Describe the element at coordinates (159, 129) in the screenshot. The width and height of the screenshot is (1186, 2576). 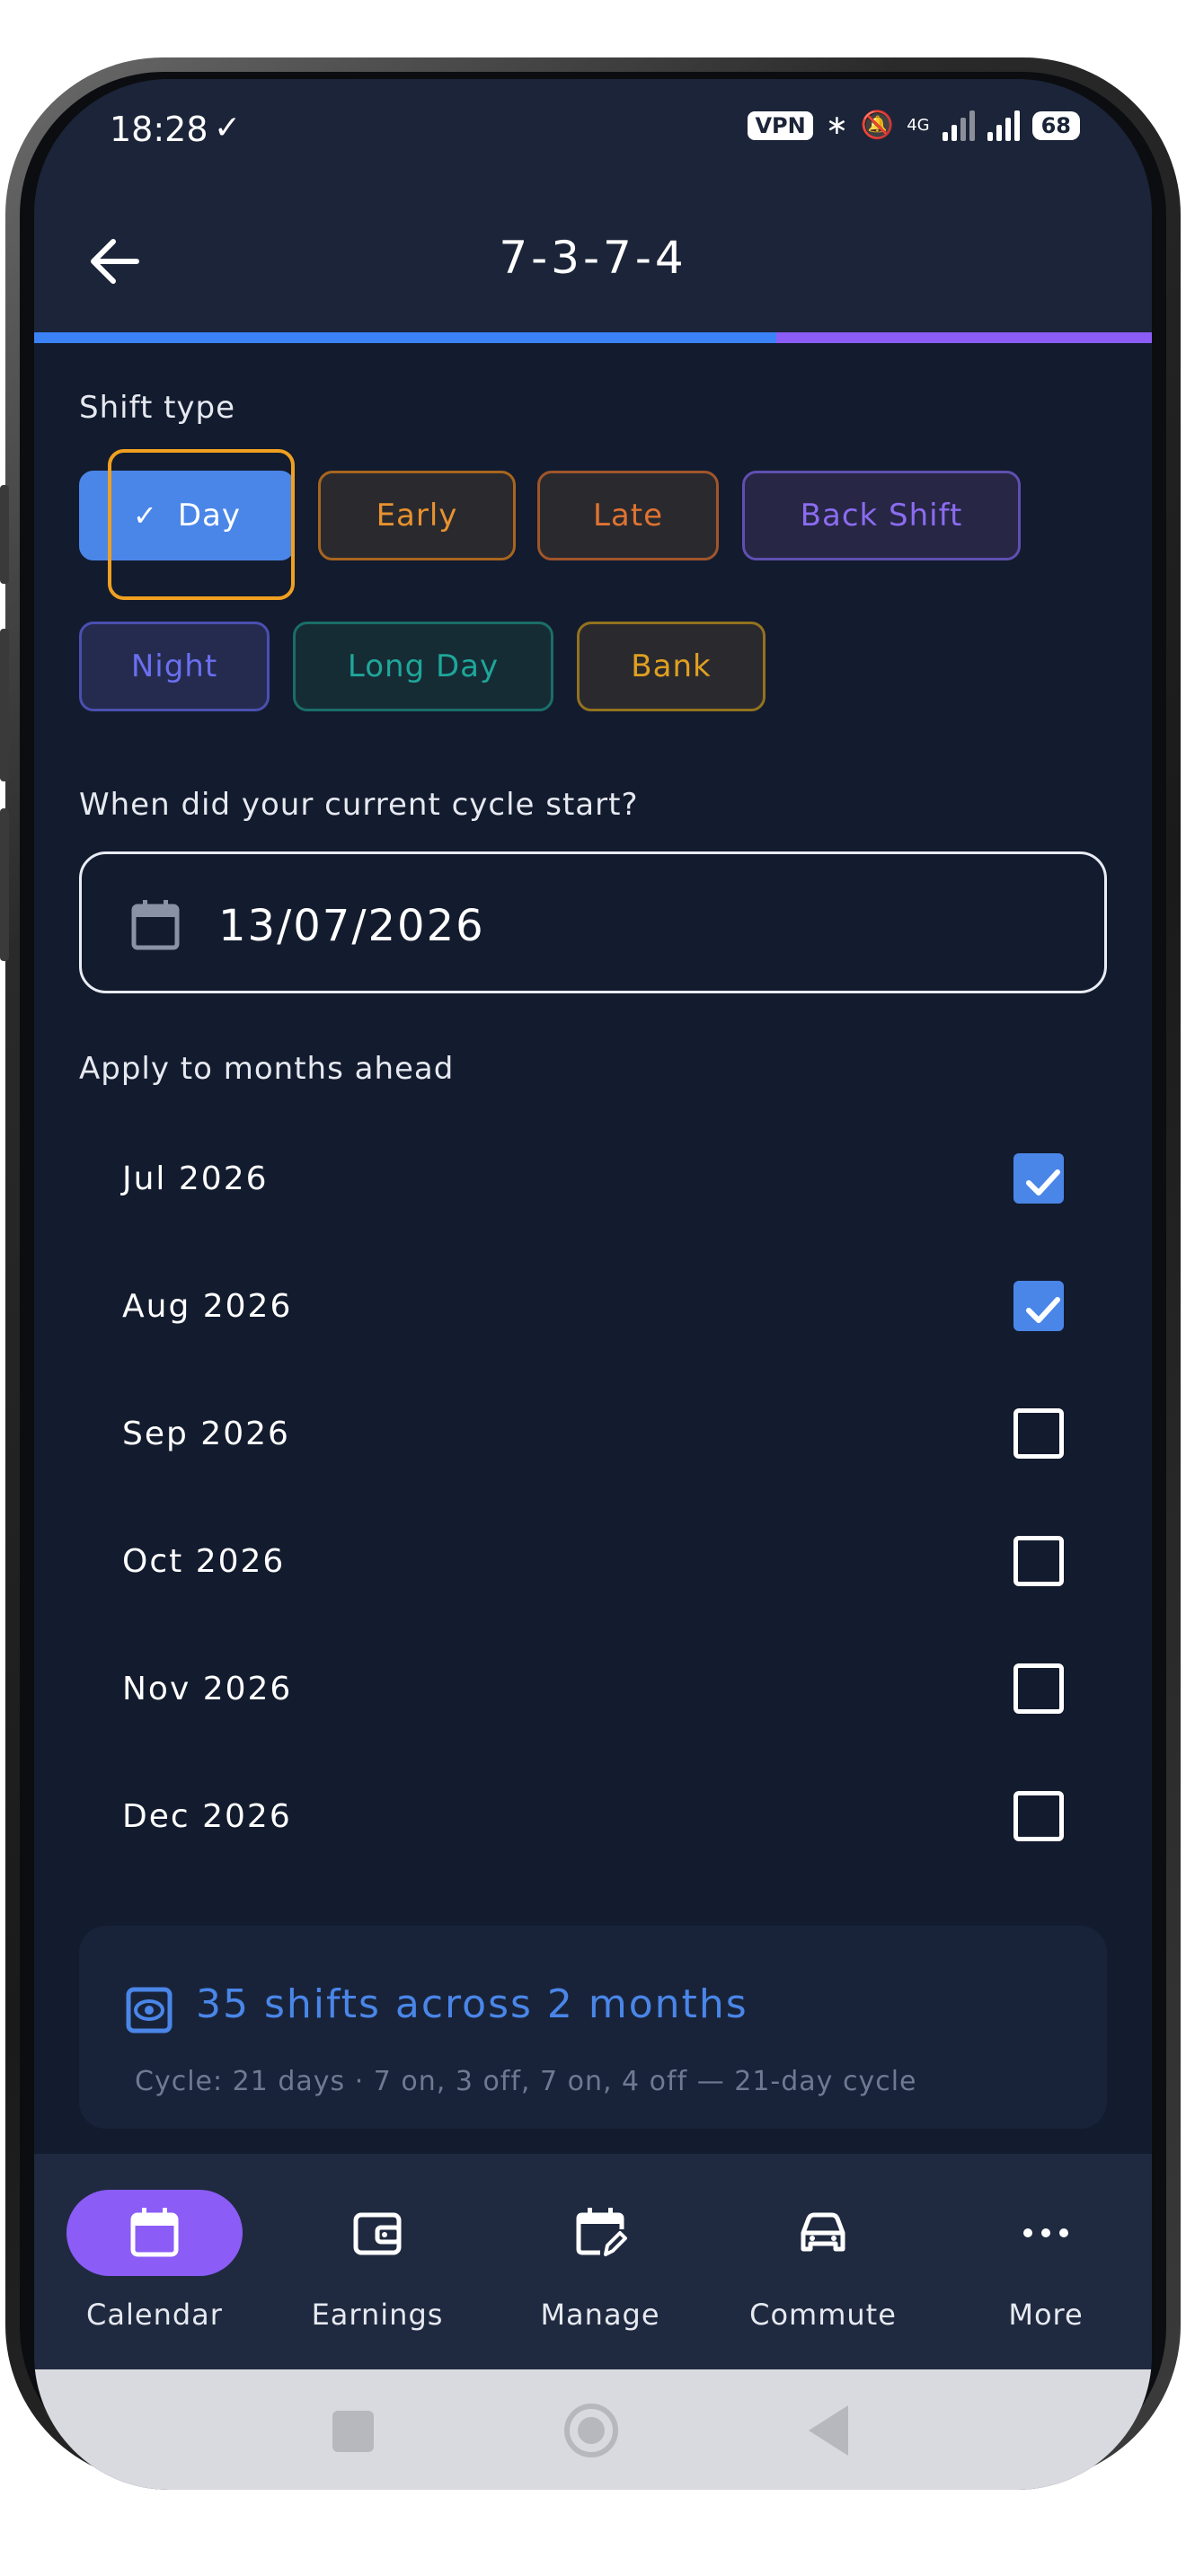
I see `status-time: 18:28` at that location.